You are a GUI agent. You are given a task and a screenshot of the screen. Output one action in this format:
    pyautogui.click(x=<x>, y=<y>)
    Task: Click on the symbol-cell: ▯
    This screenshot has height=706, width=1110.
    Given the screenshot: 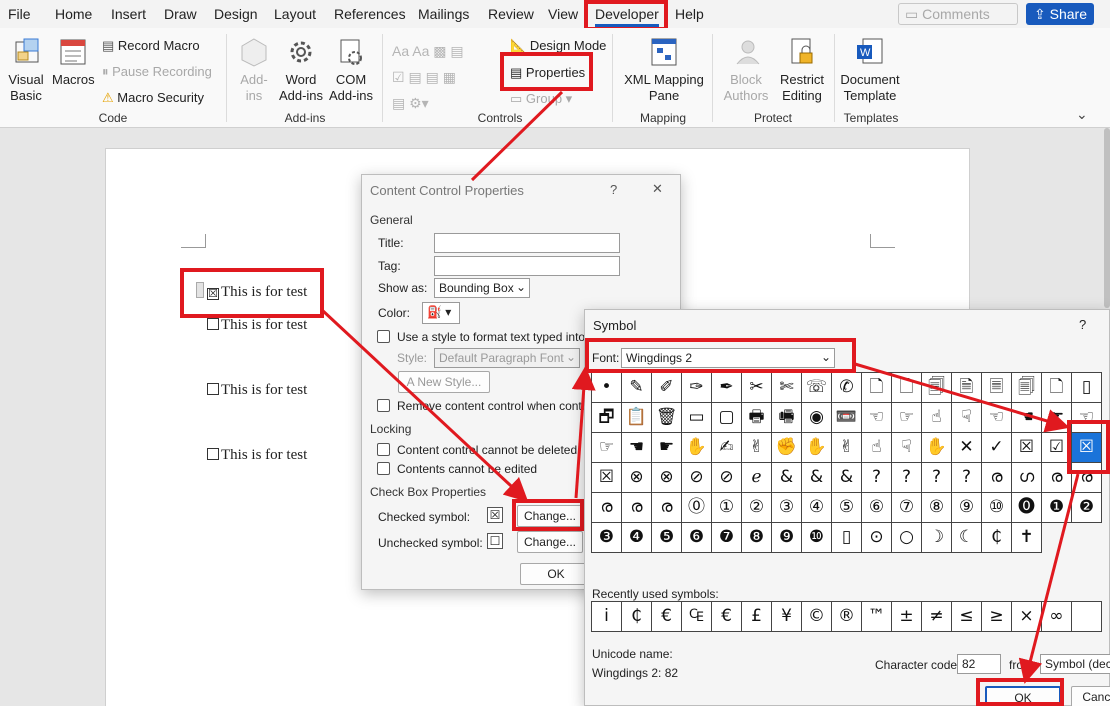 What is the action you would take?
    pyautogui.click(x=1087, y=388)
    